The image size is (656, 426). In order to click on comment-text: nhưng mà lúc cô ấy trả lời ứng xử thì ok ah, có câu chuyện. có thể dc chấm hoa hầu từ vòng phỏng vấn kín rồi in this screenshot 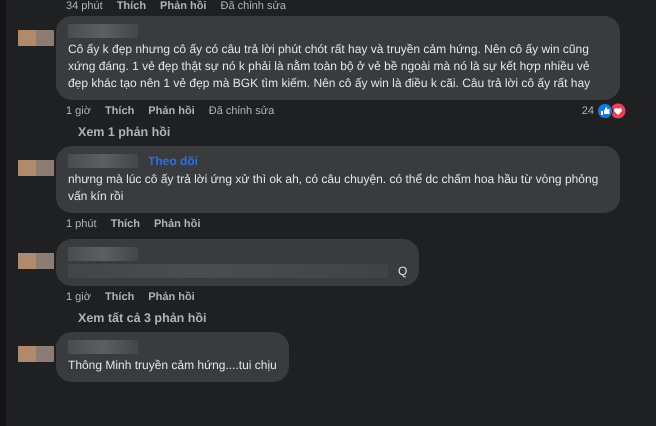, I will do `click(334, 188)`.